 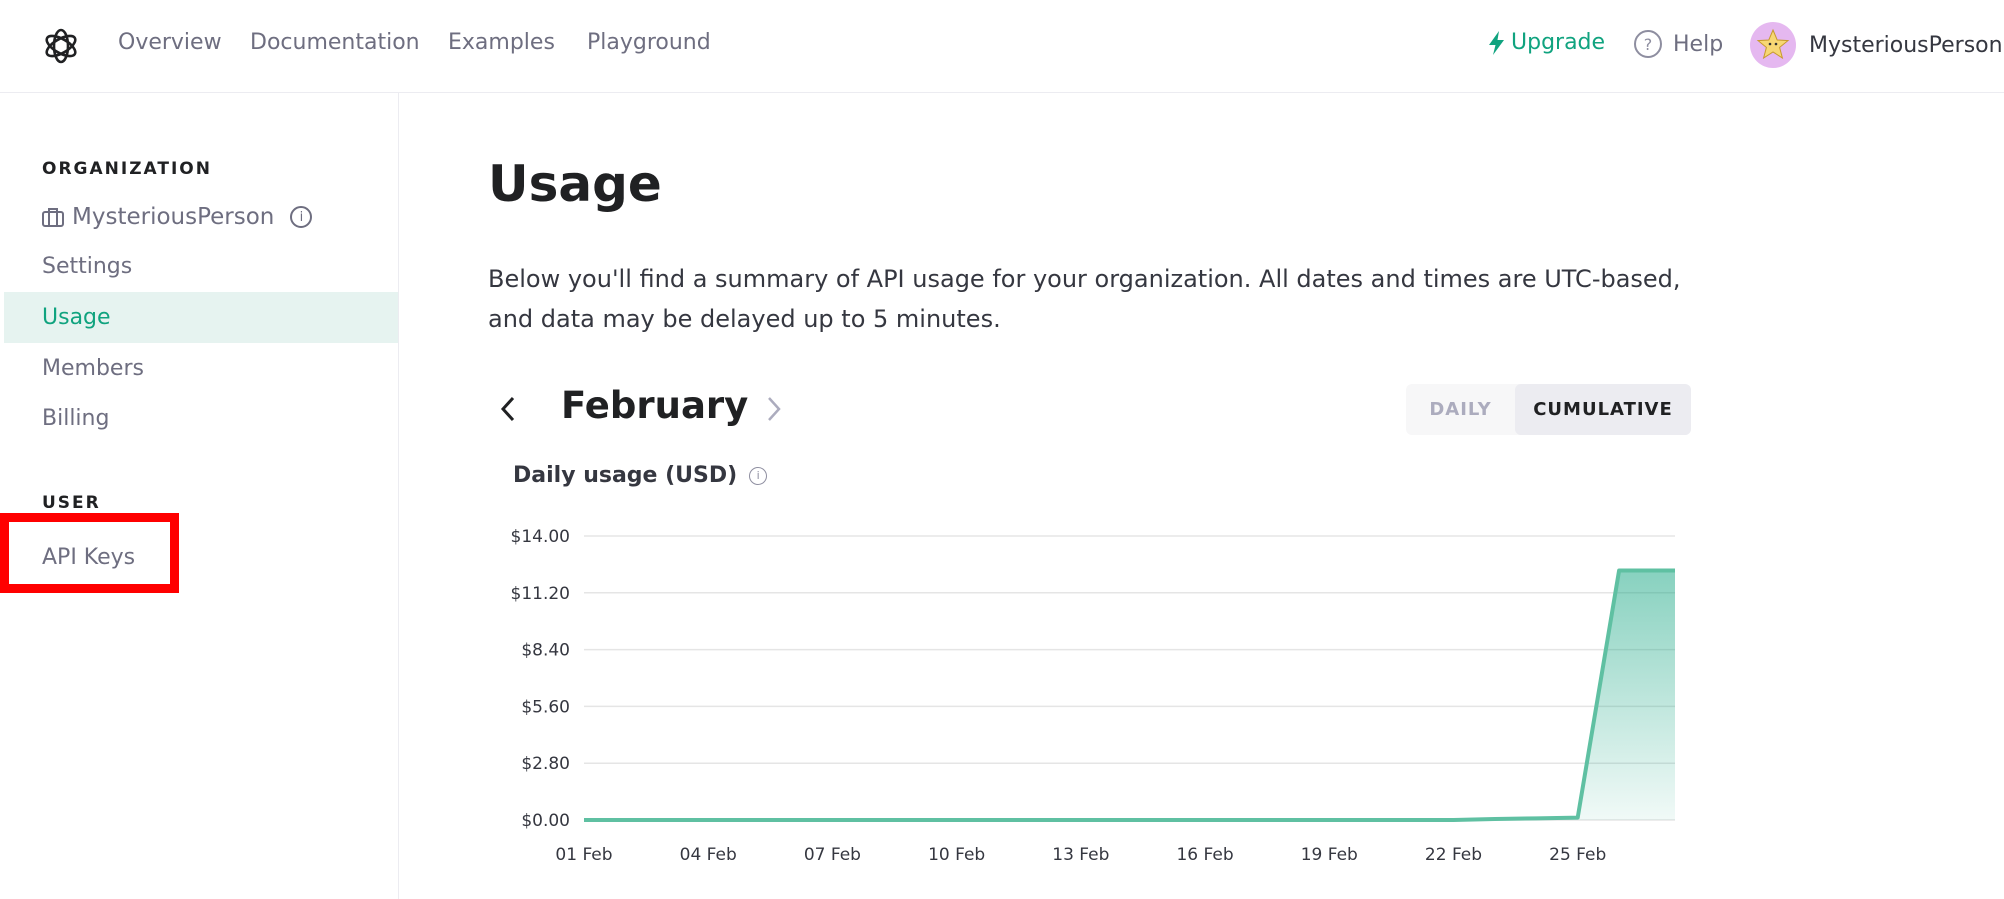 I want to click on x-tick-label: 22 Feb, so click(x=1453, y=855).